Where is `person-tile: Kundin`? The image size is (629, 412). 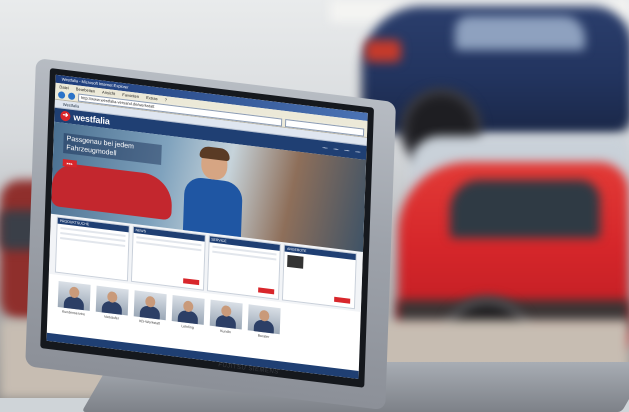
person-tile: Kundin is located at coordinates (226, 317).